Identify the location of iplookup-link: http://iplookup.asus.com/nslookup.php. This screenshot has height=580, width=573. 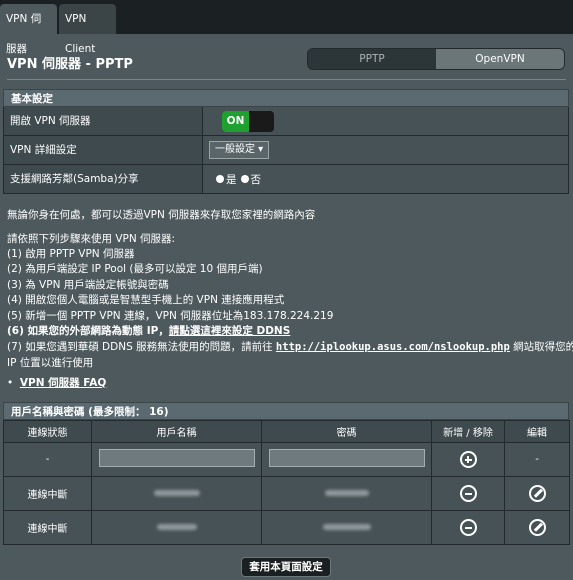
(393, 347).